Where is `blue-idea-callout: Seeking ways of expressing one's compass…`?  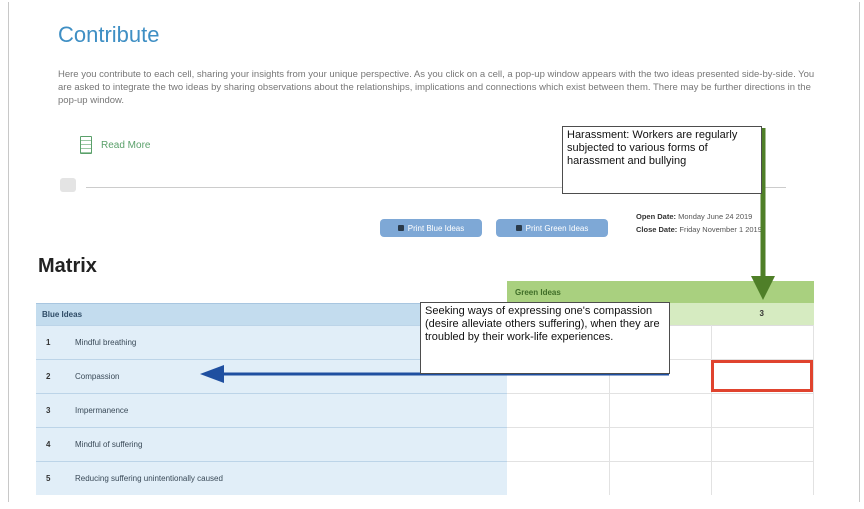
blue-idea-callout: Seeking ways of expressing one's compass… is located at coordinates (545, 338).